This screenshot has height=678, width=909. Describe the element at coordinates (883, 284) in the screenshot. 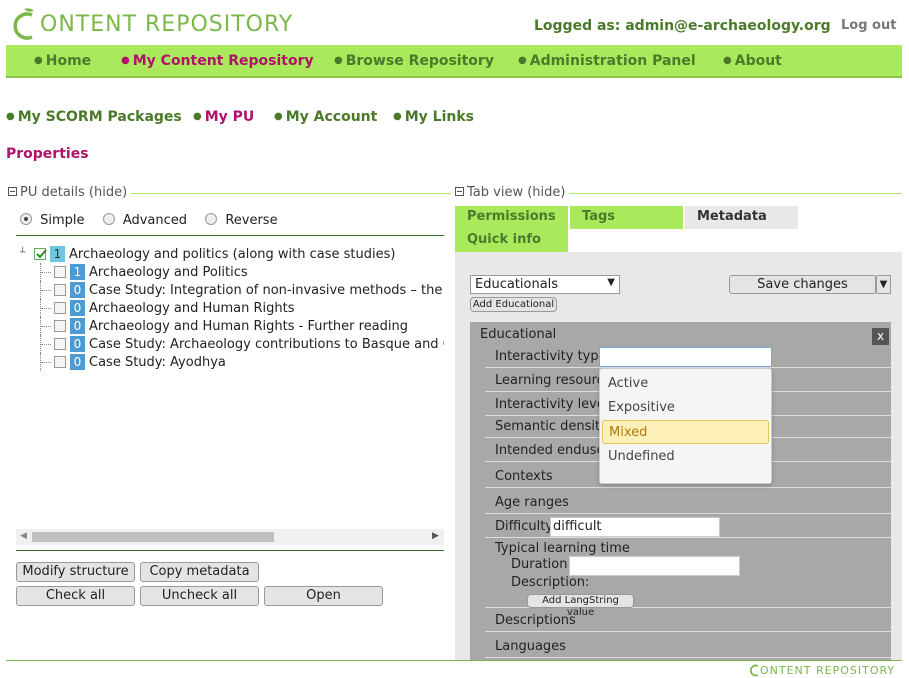

I see `save-menu-chevron-icon: ▼` at that location.